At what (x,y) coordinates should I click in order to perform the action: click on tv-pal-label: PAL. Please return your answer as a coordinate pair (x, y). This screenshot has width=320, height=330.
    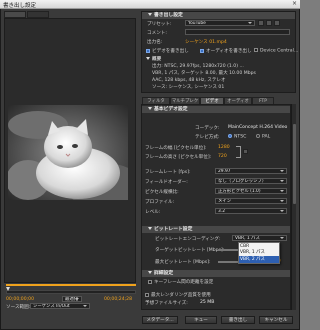
    Looking at the image, I should click on (266, 137).